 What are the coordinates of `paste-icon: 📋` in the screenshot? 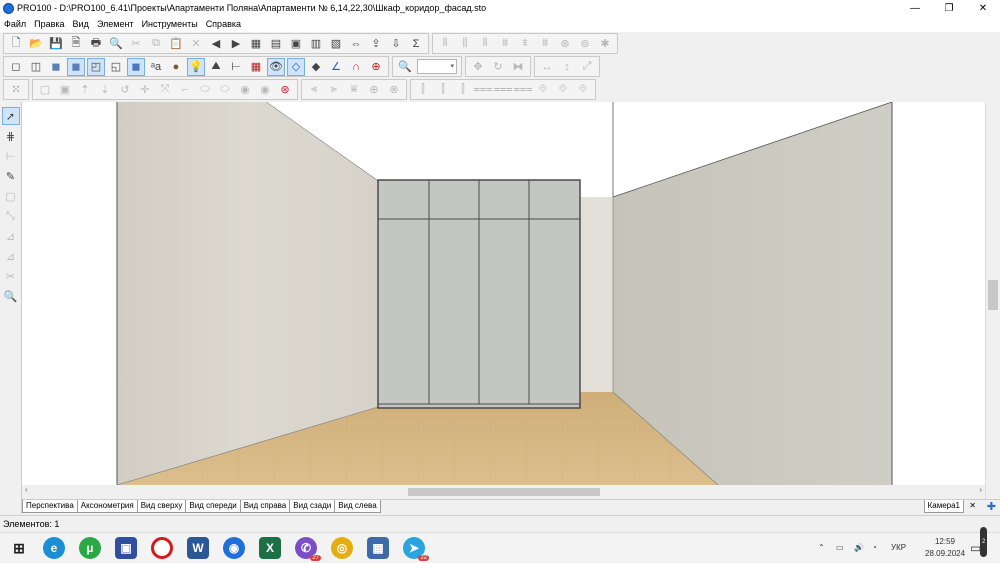 It's located at (176, 44).